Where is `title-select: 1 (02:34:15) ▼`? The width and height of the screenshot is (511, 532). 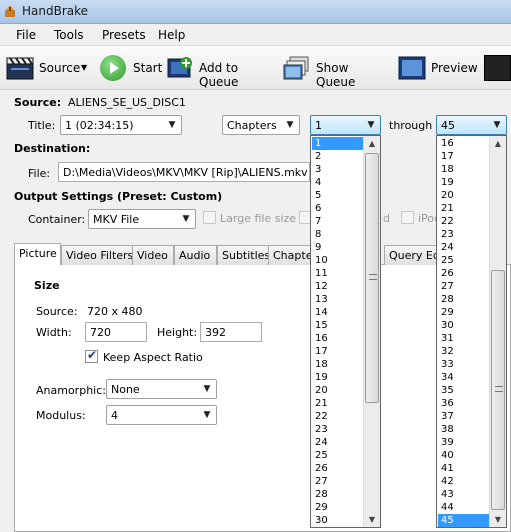
title-select: 1 (02:34:15) ▼ is located at coordinates (121, 125).